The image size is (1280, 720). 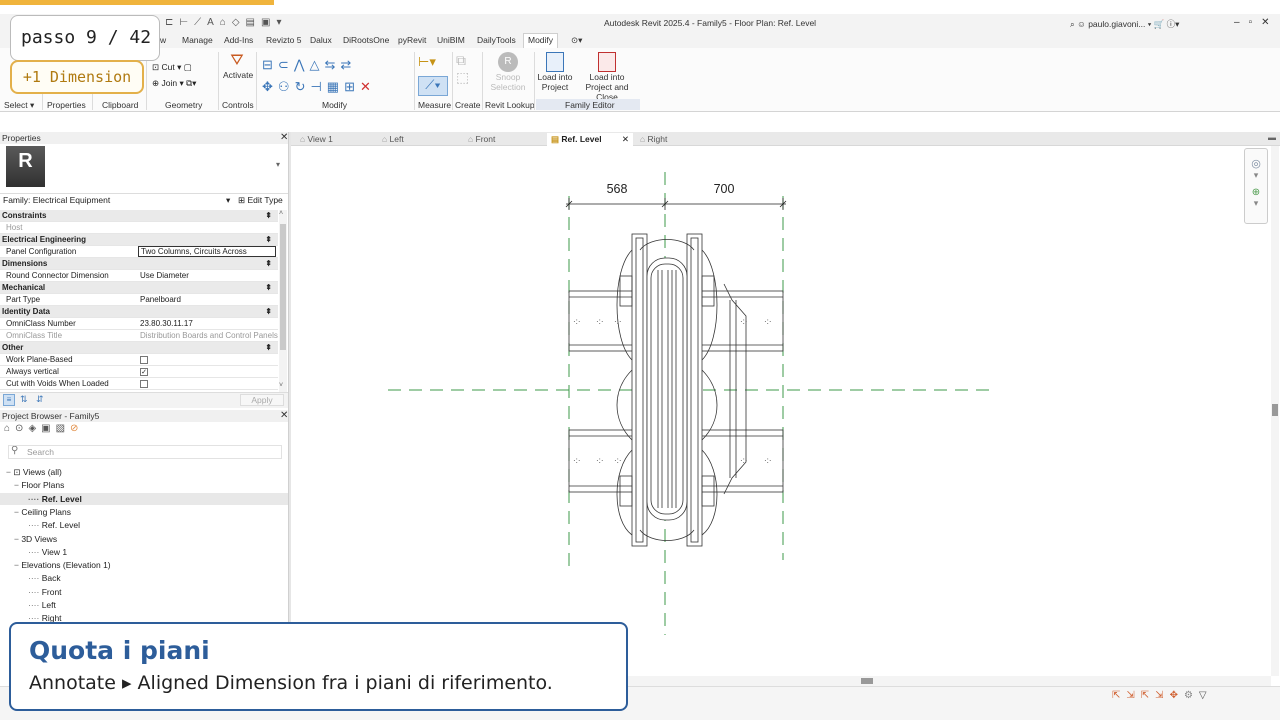 What do you see at coordinates (336, 139) in the screenshot?
I see `view-tab: ⌂ View 1` at bounding box center [336, 139].